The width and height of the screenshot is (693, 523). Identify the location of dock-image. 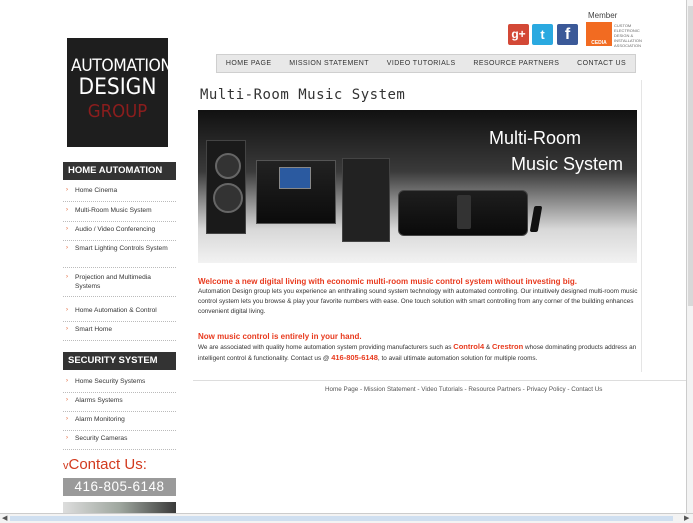
(463, 213).